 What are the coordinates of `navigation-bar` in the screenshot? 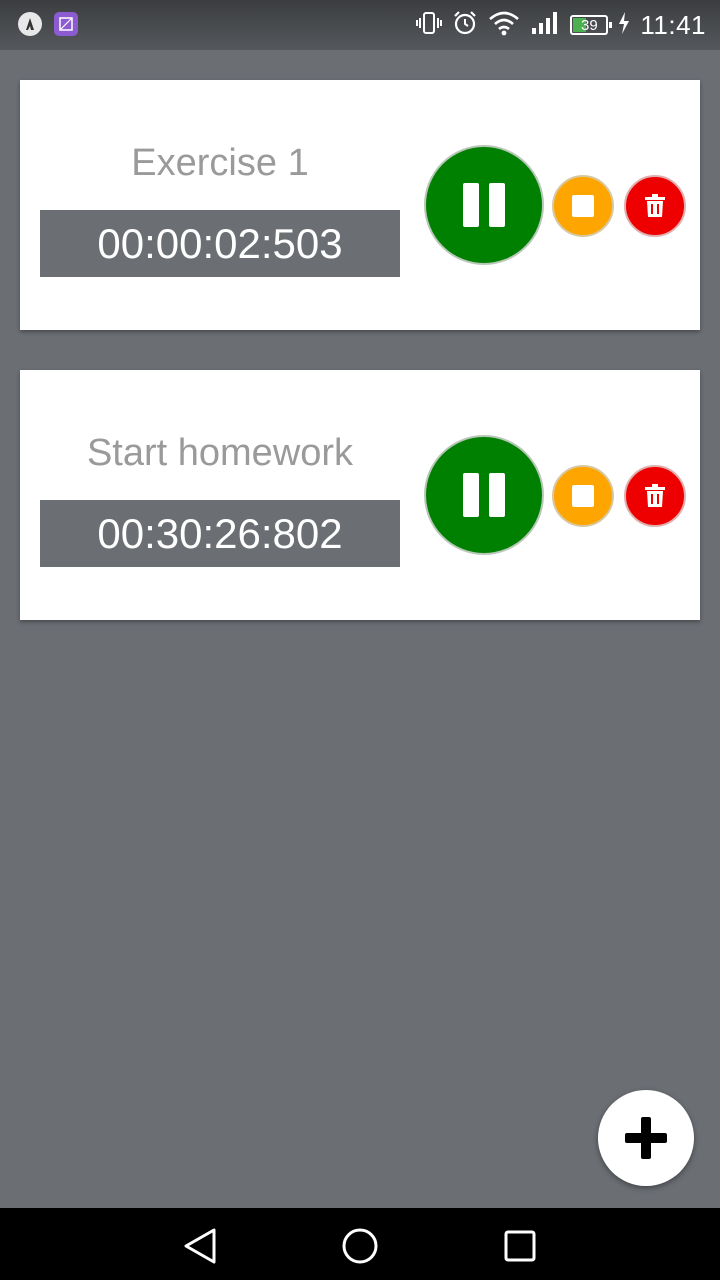 It's located at (360, 1244).